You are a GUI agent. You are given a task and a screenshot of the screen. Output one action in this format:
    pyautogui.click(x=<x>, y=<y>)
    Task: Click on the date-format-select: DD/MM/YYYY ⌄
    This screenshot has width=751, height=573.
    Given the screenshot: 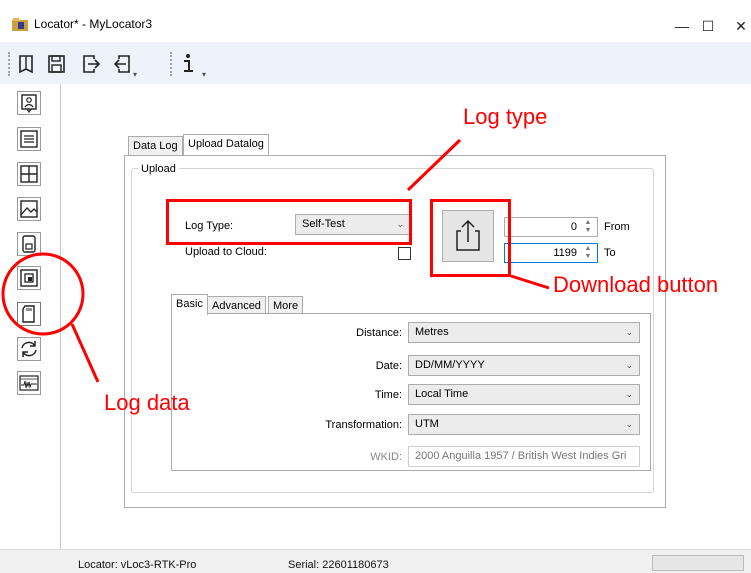 What is the action you would take?
    pyautogui.click(x=524, y=365)
    